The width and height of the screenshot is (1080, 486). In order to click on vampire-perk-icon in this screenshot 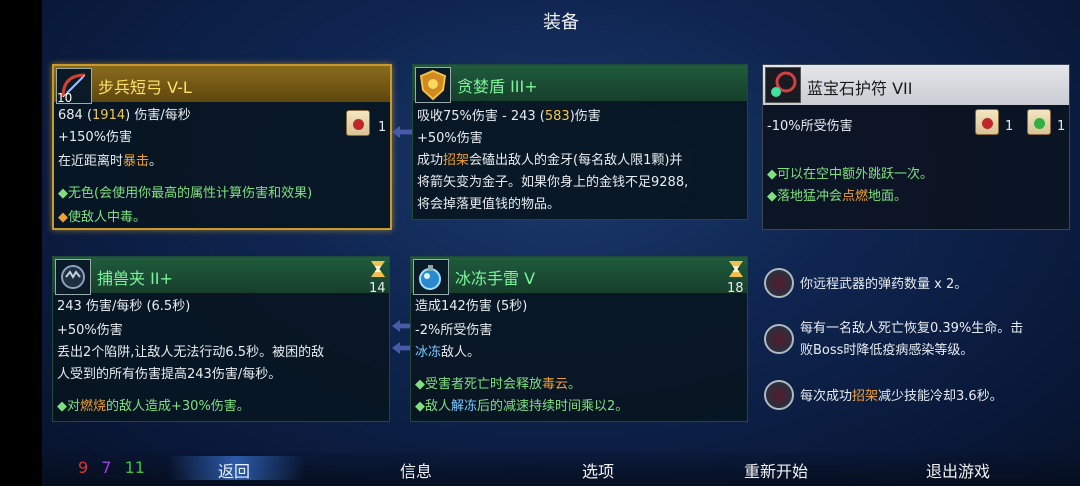, I will do `click(779, 339)`.